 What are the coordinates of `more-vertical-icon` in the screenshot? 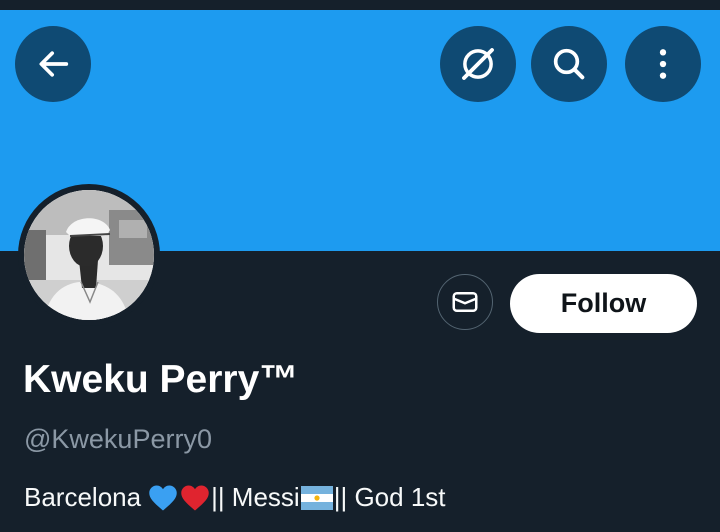 It's located at (663, 64).